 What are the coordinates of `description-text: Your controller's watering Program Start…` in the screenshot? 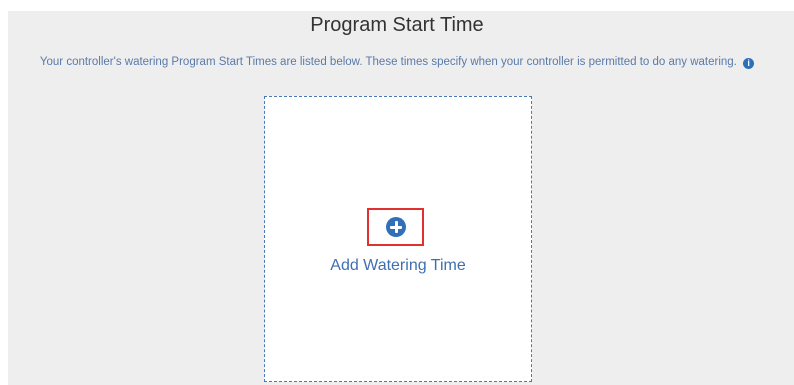 It's located at (388, 62).